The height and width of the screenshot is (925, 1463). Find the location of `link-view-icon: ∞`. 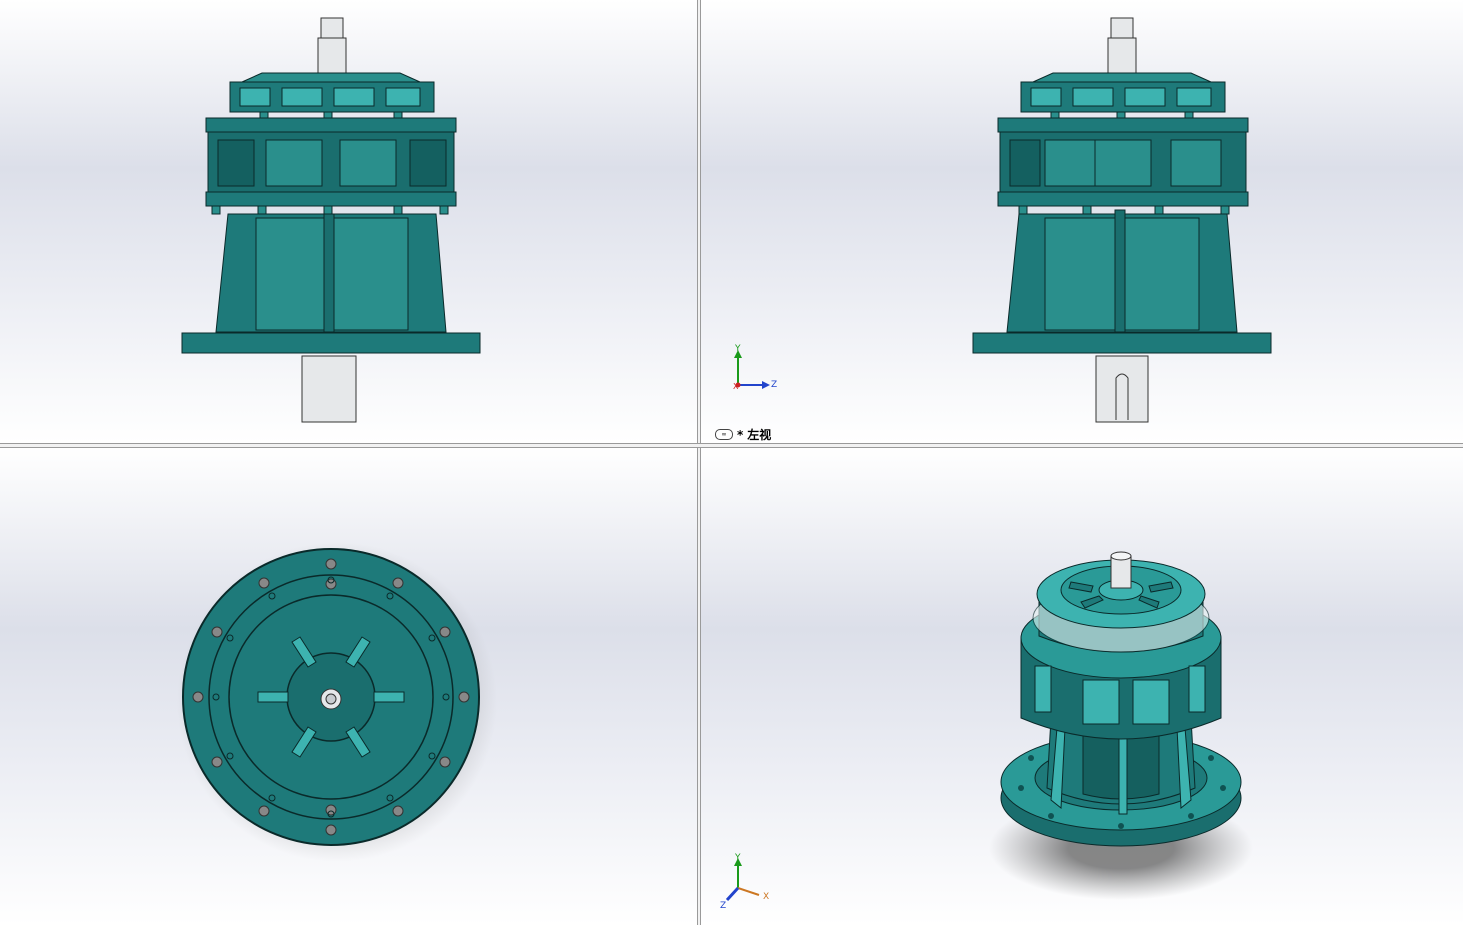

link-view-icon: ∞ is located at coordinates (724, 434).